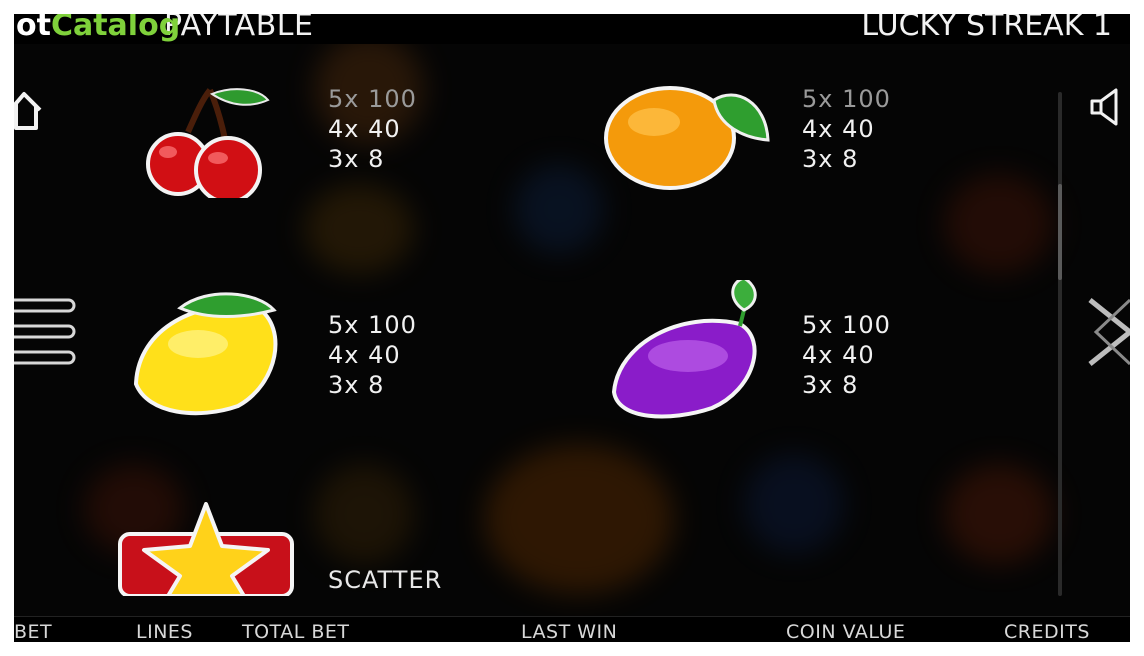  I want to click on lemon-payouts: 5x 100 4x 40 3x 8, so click(372, 355).